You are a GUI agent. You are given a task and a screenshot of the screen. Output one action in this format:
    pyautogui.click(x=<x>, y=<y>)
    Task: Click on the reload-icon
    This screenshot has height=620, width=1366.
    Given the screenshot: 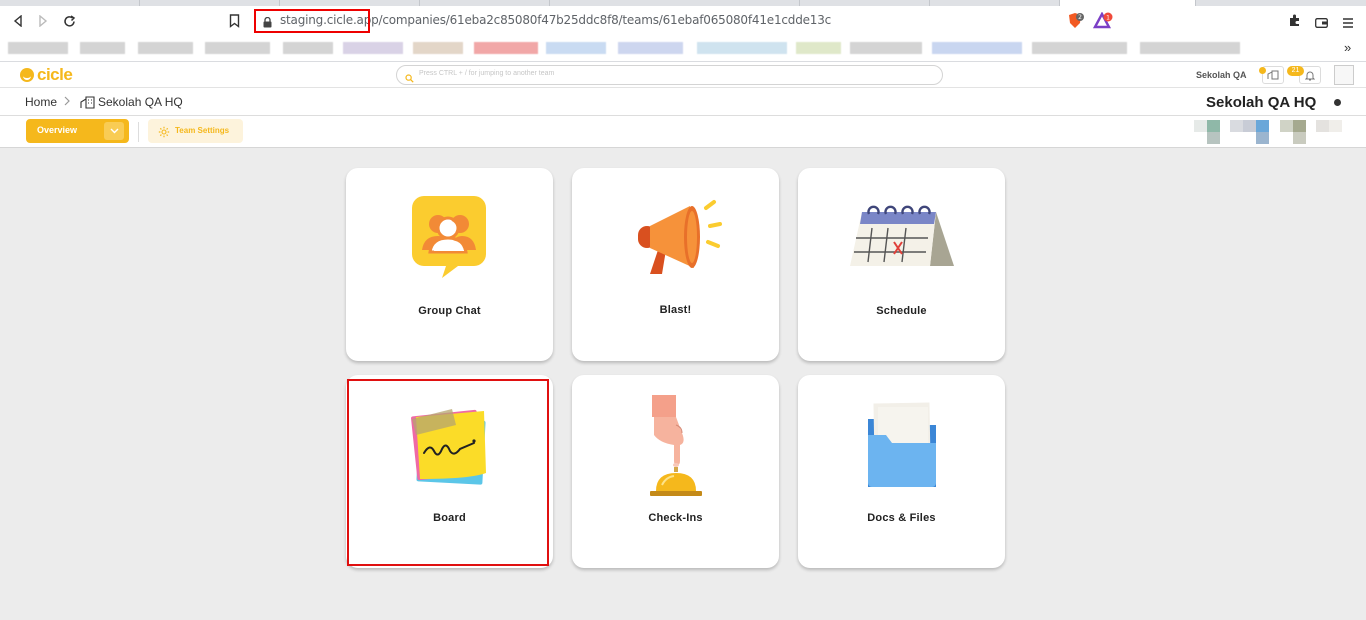 What is the action you would take?
    pyautogui.click(x=69, y=20)
    